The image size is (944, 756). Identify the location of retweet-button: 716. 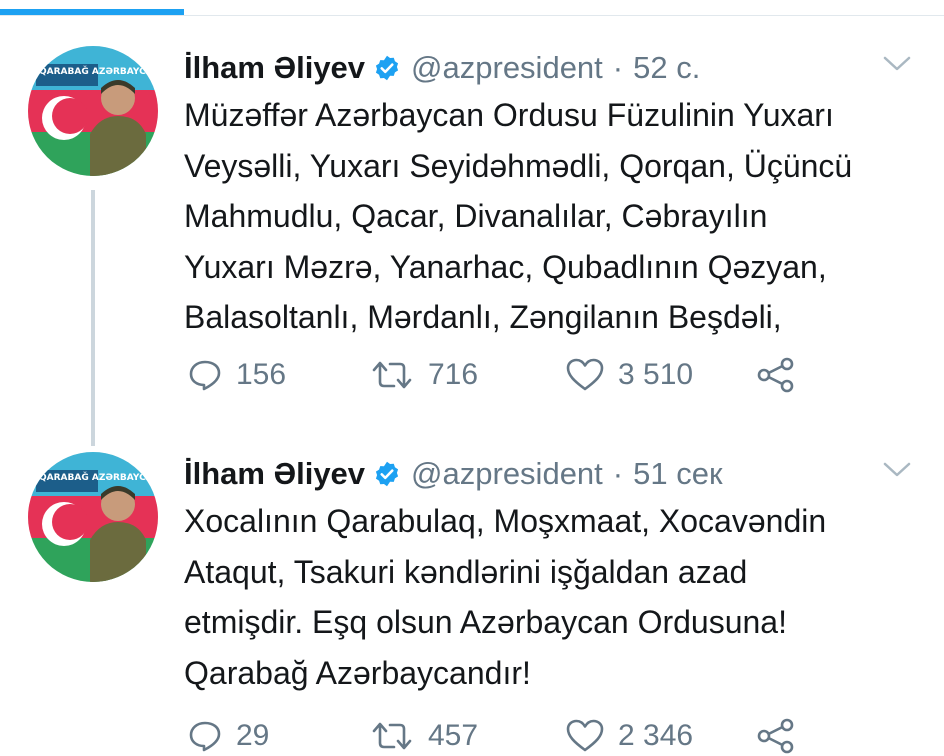
(424, 375).